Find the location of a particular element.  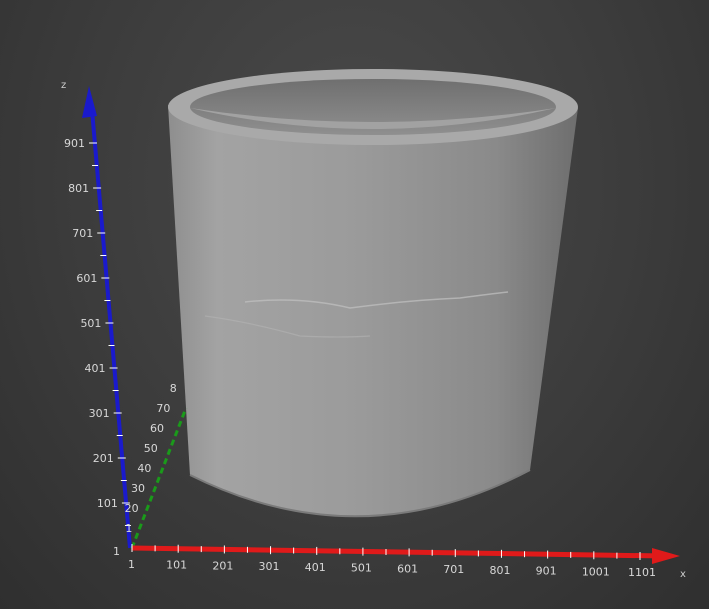

z-axis-tick-label: 701 is located at coordinates (82, 233).